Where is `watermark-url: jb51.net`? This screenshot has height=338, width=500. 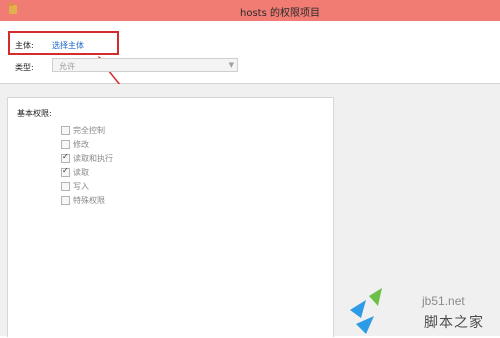
watermark-url: jb51.net is located at coordinates (443, 301).